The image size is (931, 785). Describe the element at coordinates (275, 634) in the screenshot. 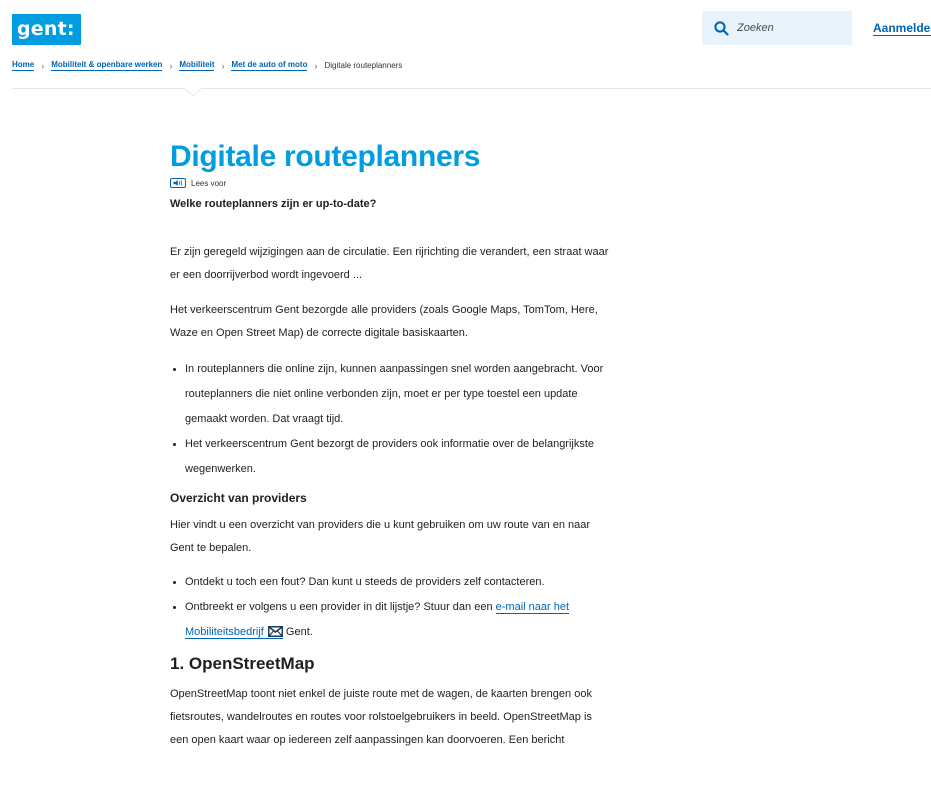

I see `mail-icon` at that location.